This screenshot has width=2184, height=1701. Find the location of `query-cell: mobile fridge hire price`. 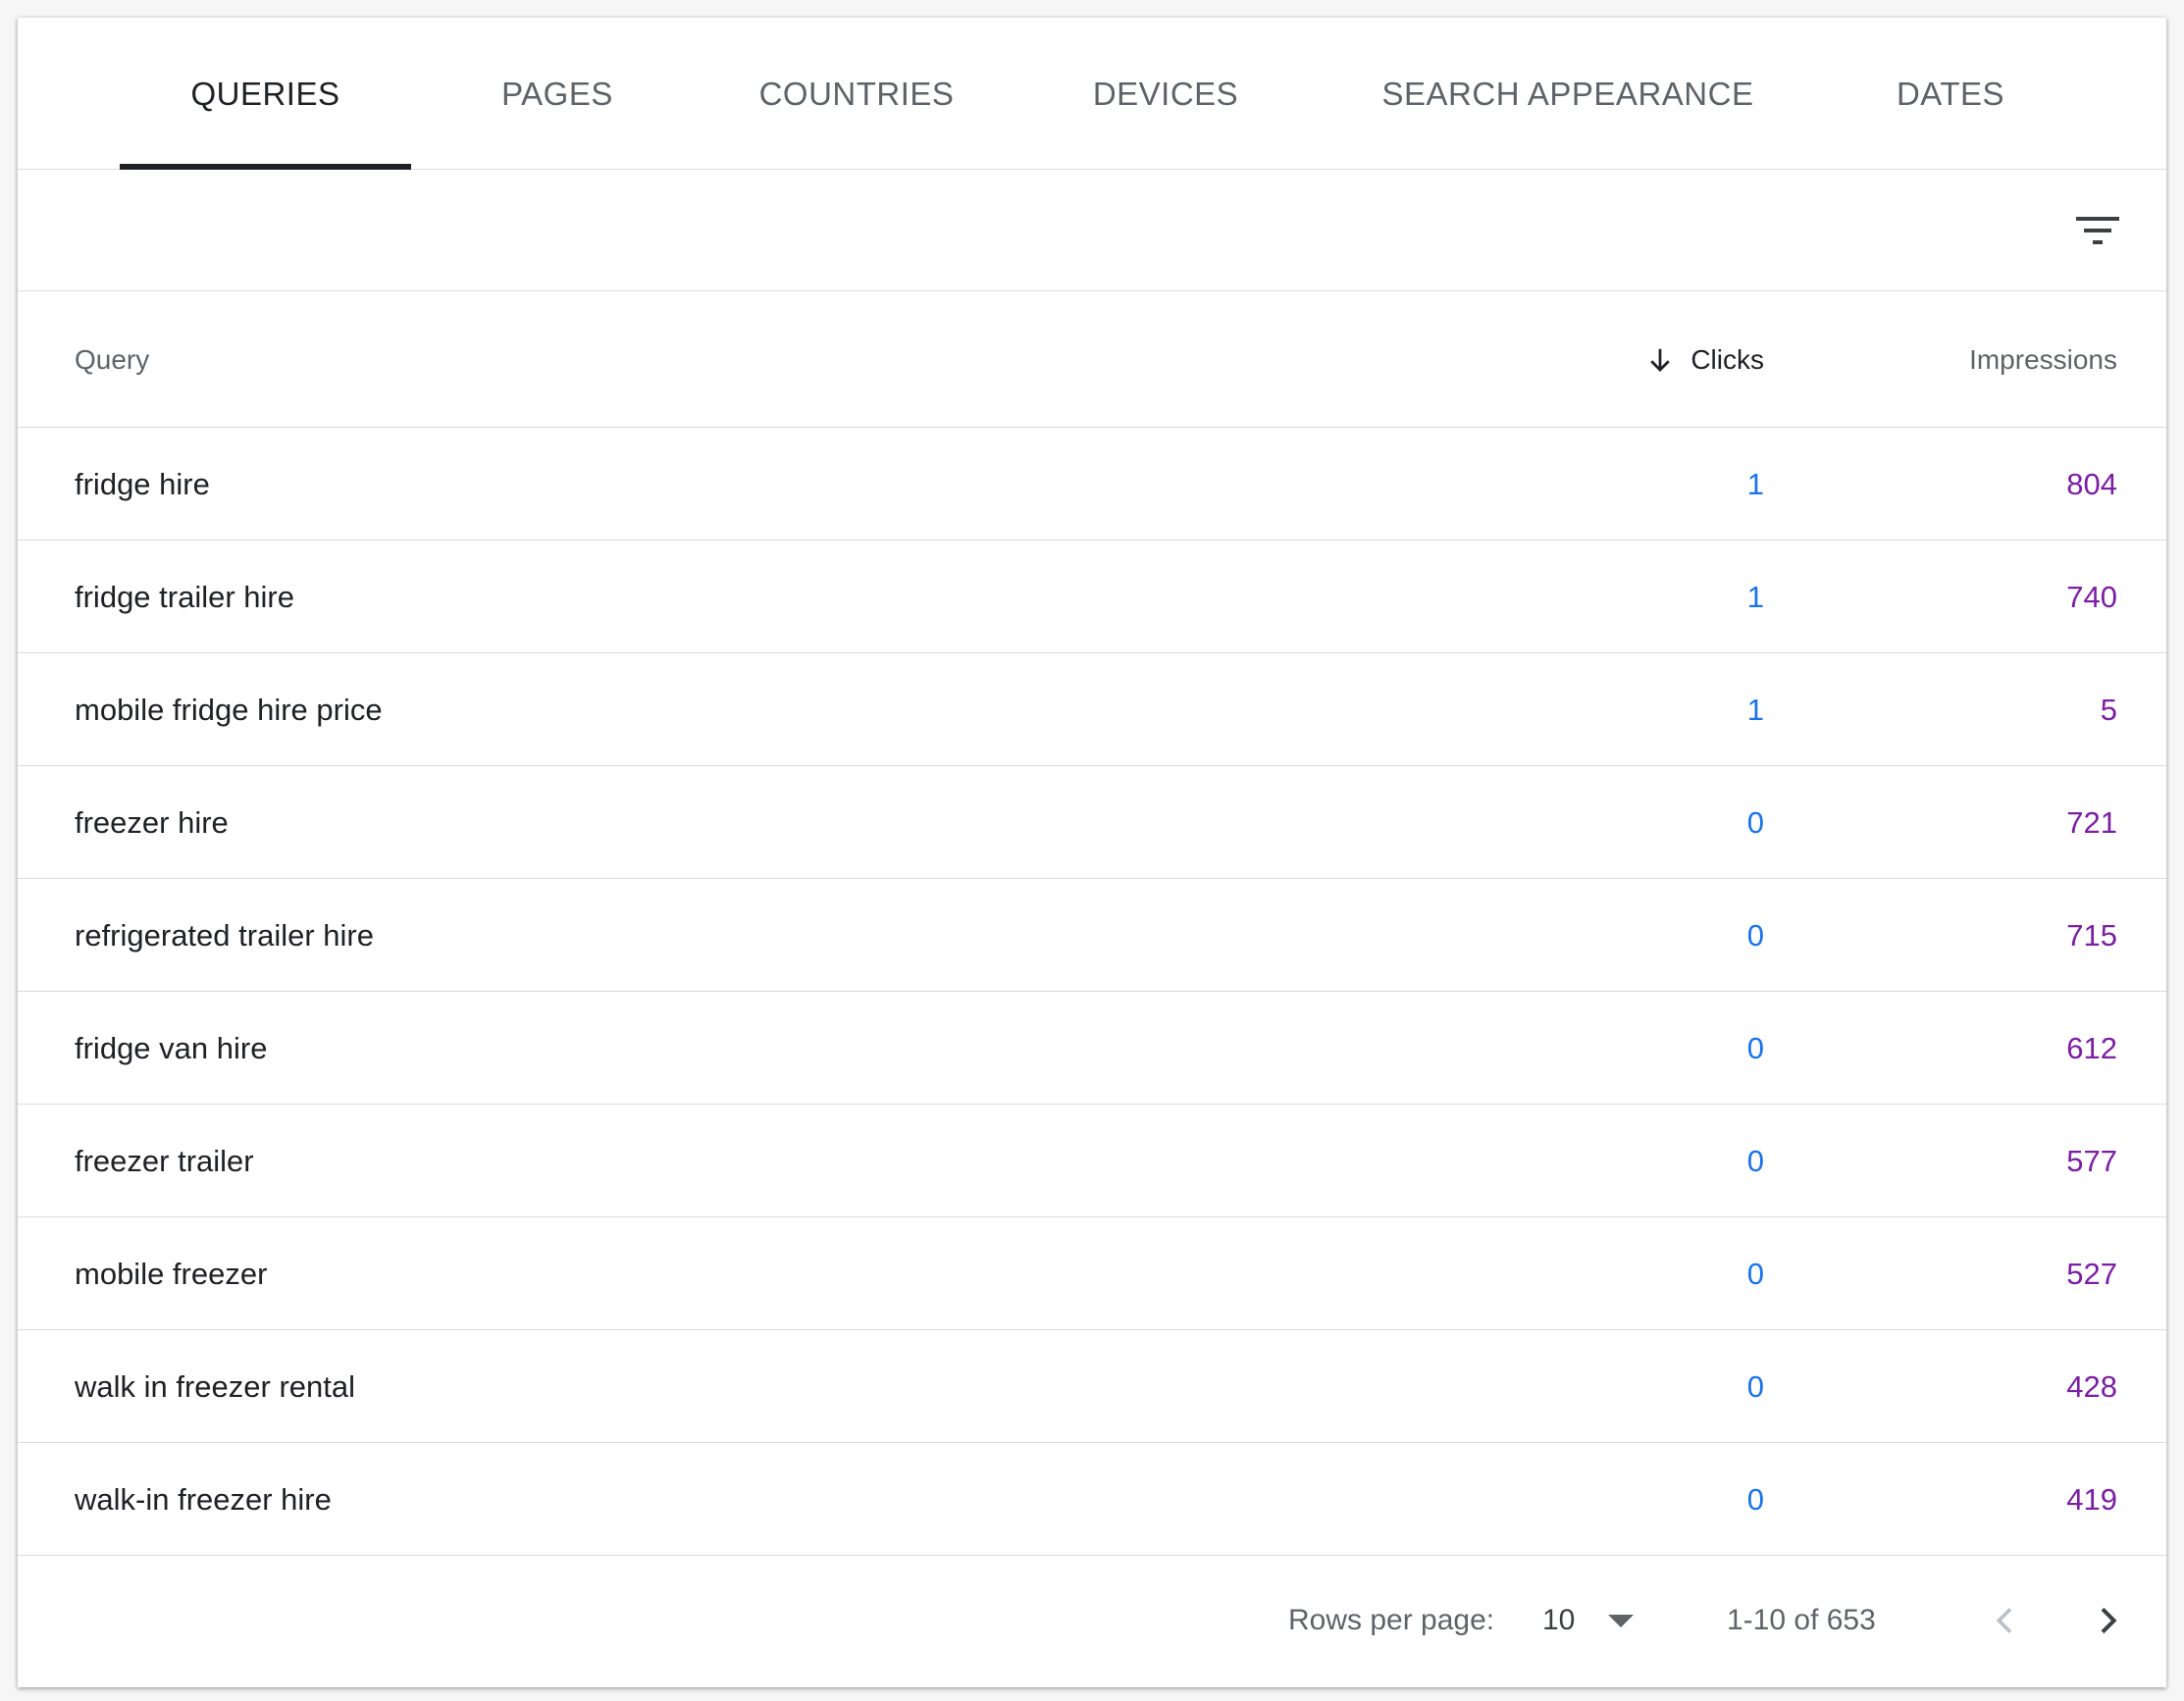

query-cell: mobile fridge hire price is located at coordinates (229, 709).